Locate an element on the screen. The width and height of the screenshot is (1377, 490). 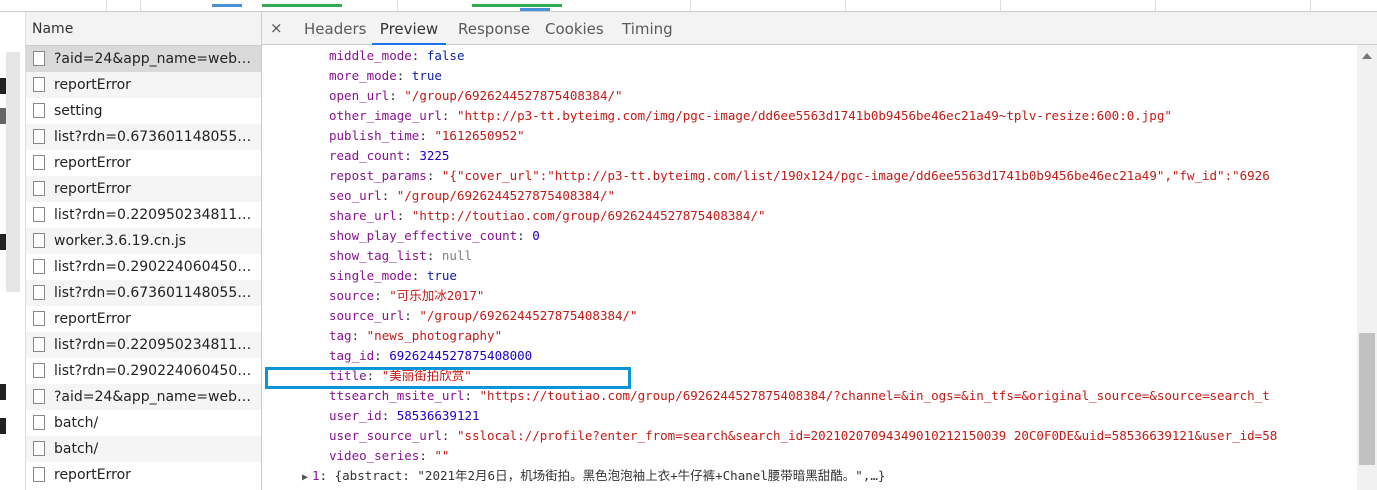
json-value: "可乐加冰2017" is located at coordinates (437, 295).